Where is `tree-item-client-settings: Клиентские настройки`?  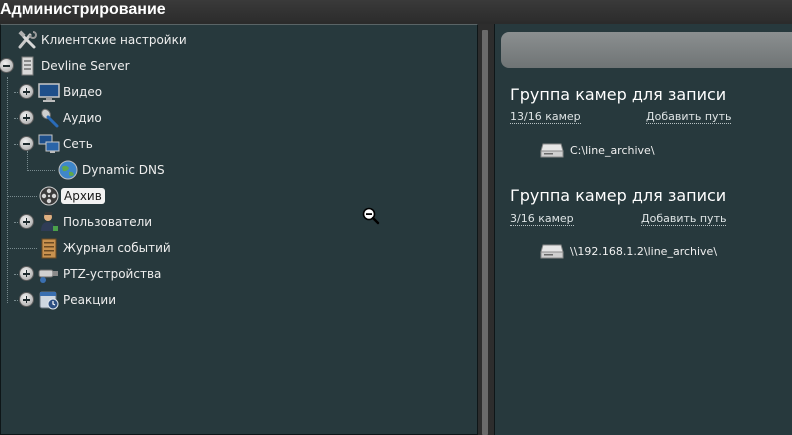 tree-item-client-settings: Клиентские настройки is located at coordinates (101, 40).